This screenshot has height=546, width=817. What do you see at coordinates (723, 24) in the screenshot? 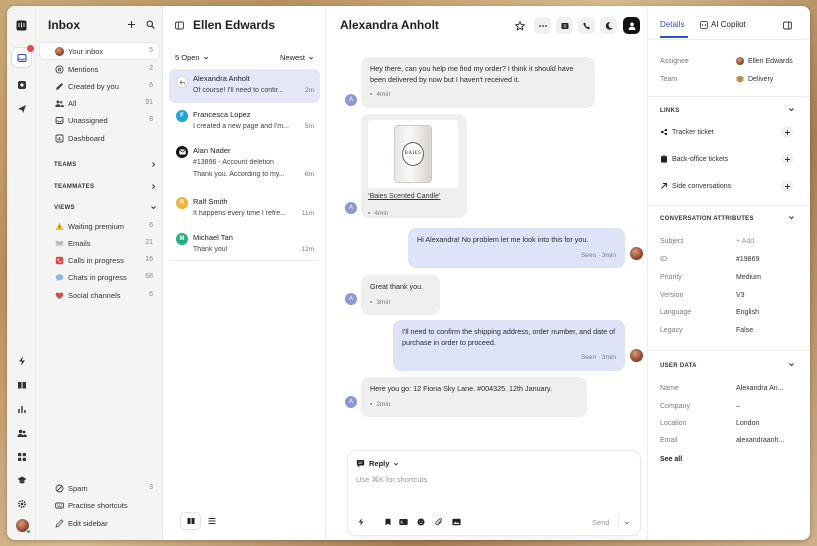
I see `tab-ai-copilot: AI Copilot` at bounding box center [723, 24].